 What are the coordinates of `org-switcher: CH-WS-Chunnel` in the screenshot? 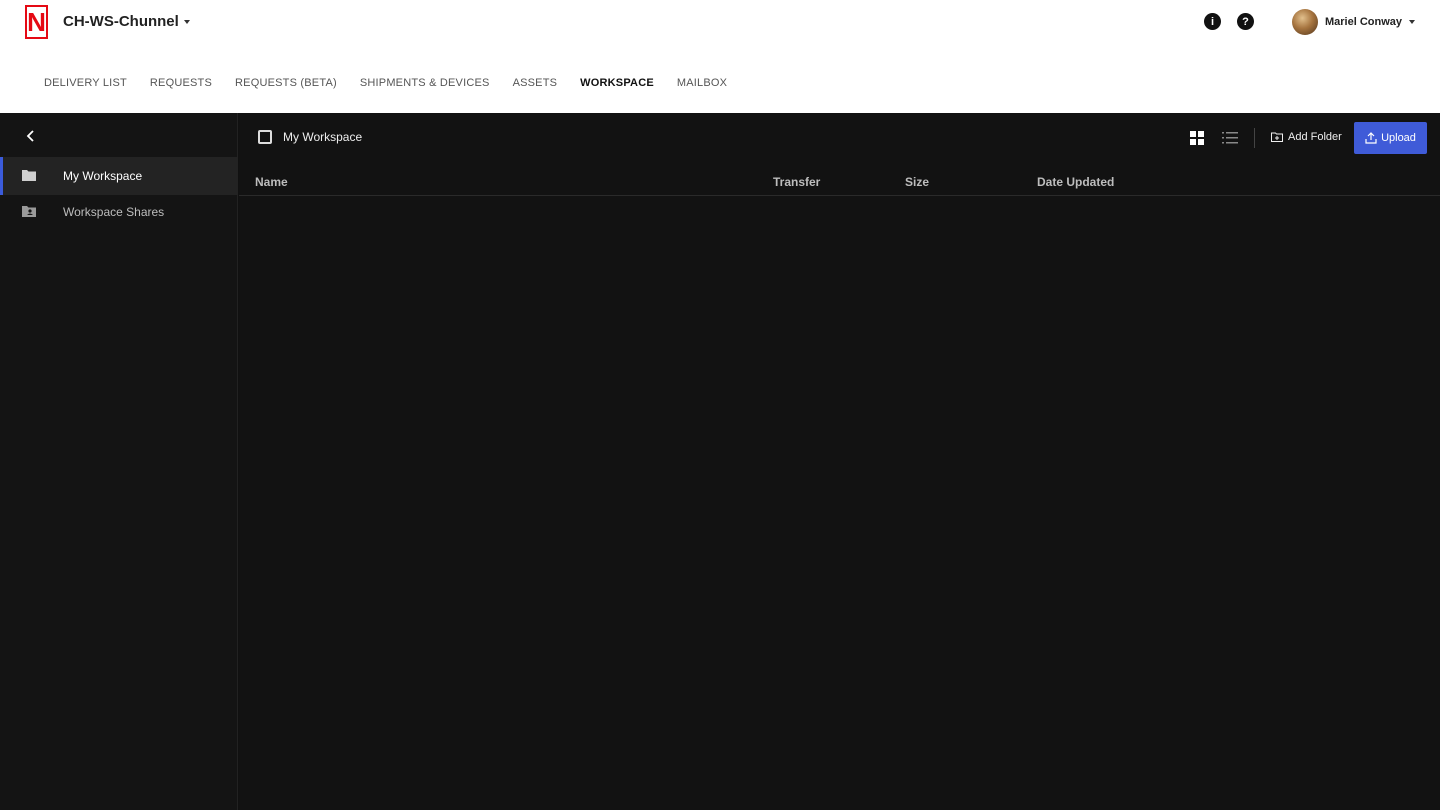 It's located at (126, 21).